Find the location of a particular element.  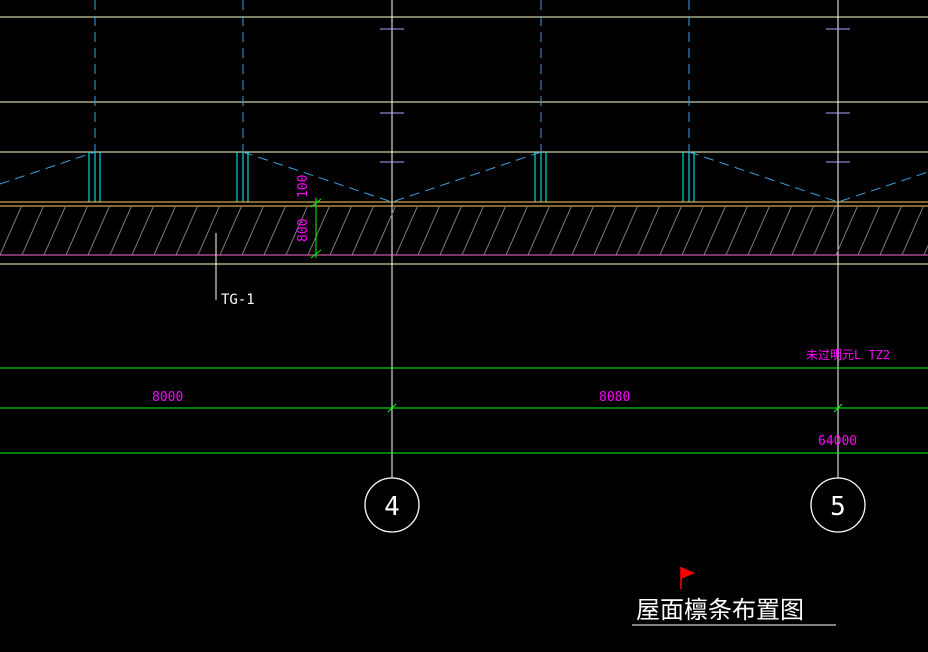

axis-label-5: 5 is located at coordinates (838, 507).